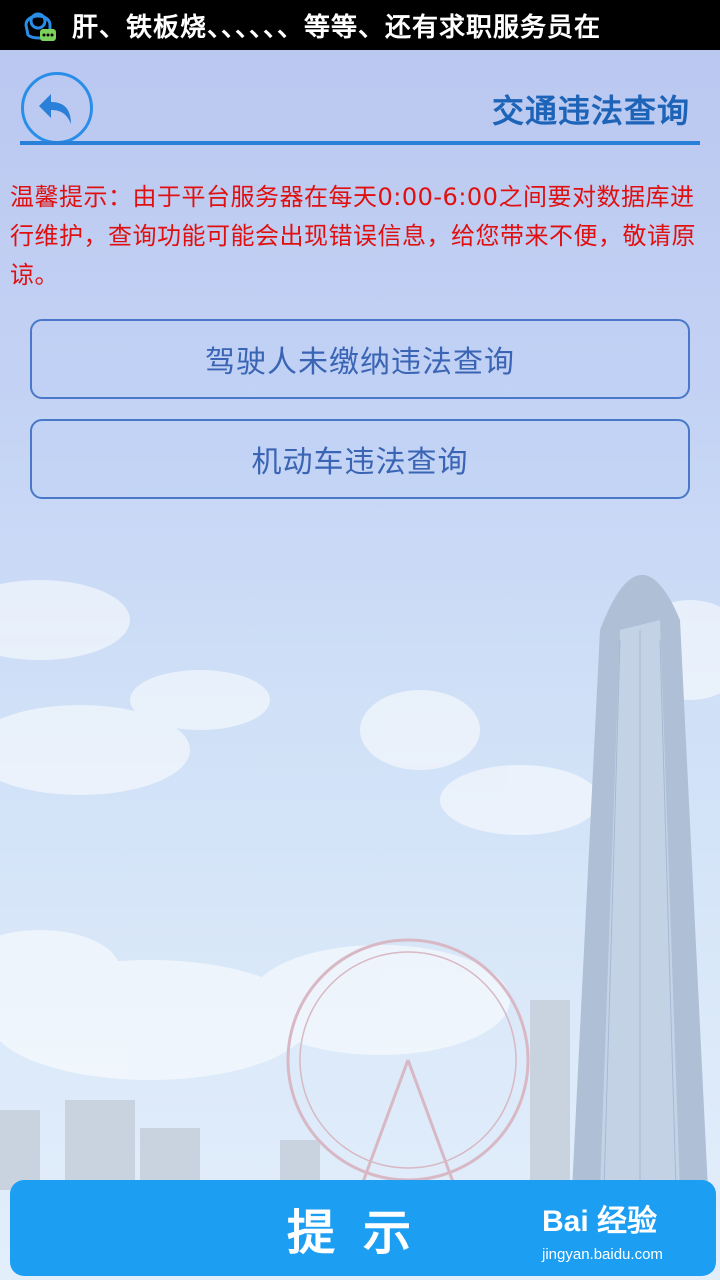 This screenshot has width=720, height=1280. What do you see at coordinates (337, 27) in the screenshot?
I see `notification-text: 肝、铁板烧、、、、、、等等、还有求职服务员在` at bounding box center [337, 27].